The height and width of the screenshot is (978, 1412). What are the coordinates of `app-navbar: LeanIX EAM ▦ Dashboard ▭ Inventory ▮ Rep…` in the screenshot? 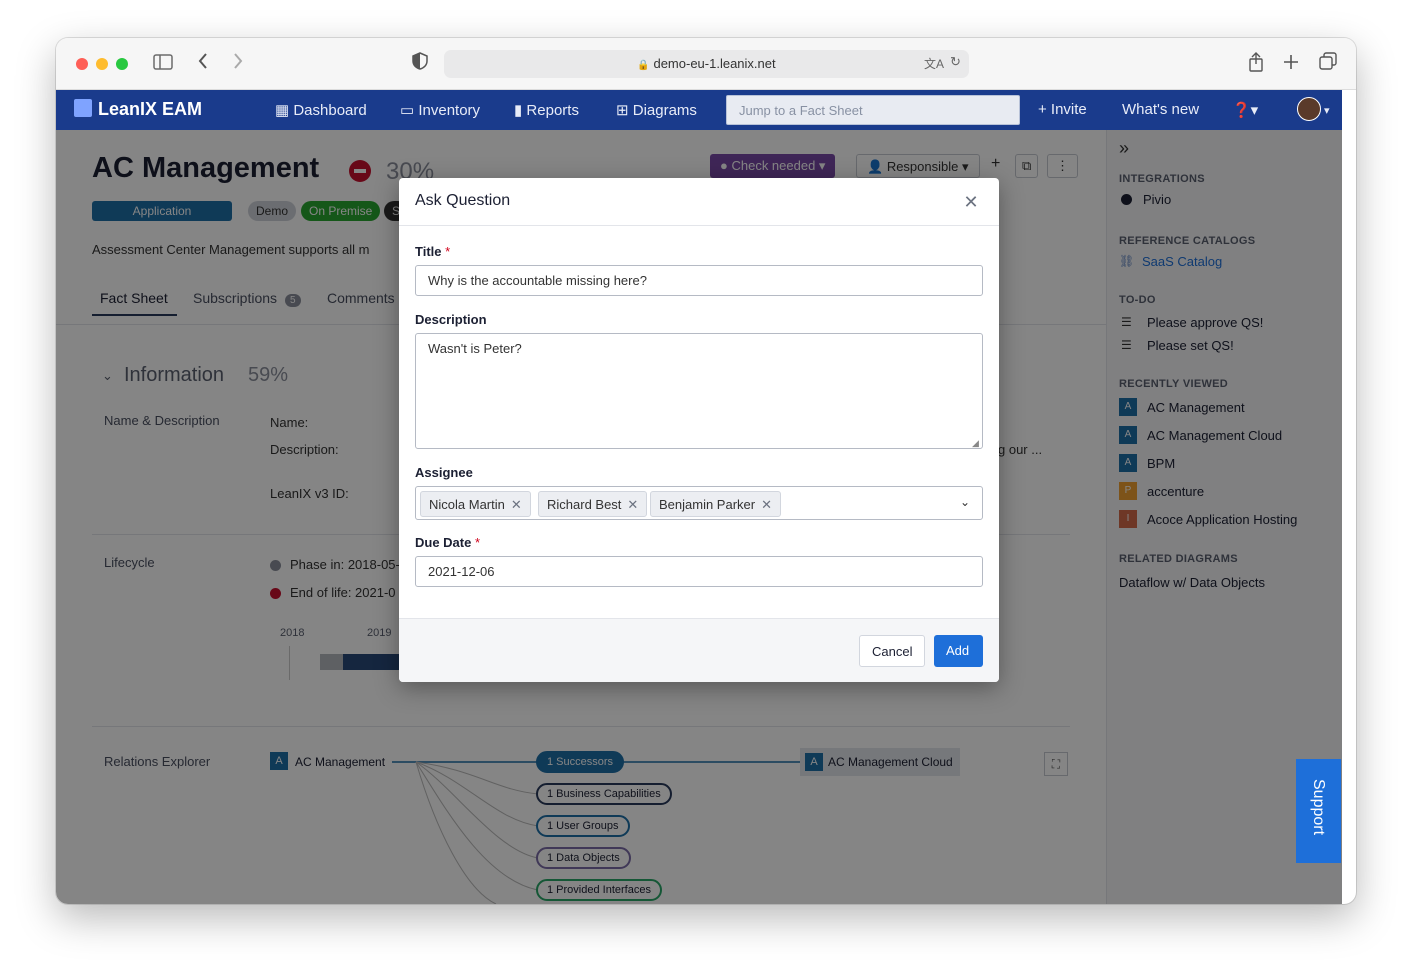 It's located at (699, 110).